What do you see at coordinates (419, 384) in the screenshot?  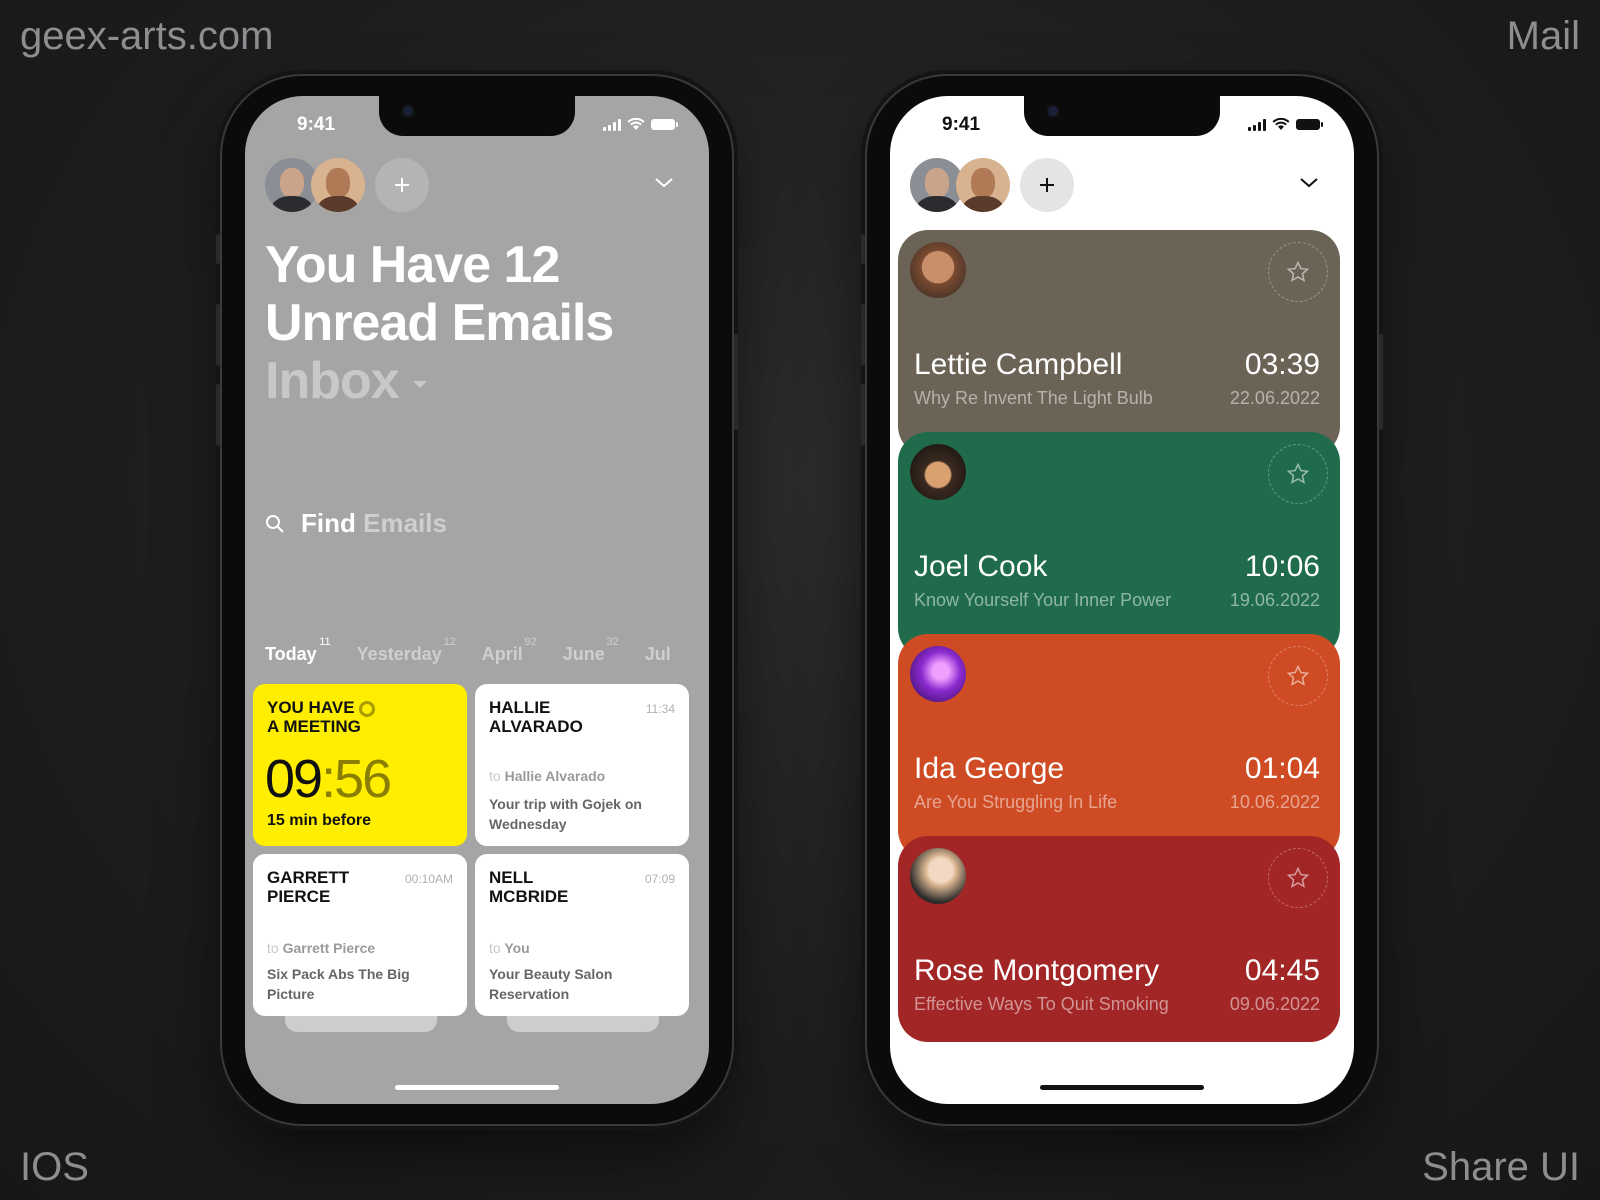 I see `caret-down-icon` at bounding box center [419, 384].